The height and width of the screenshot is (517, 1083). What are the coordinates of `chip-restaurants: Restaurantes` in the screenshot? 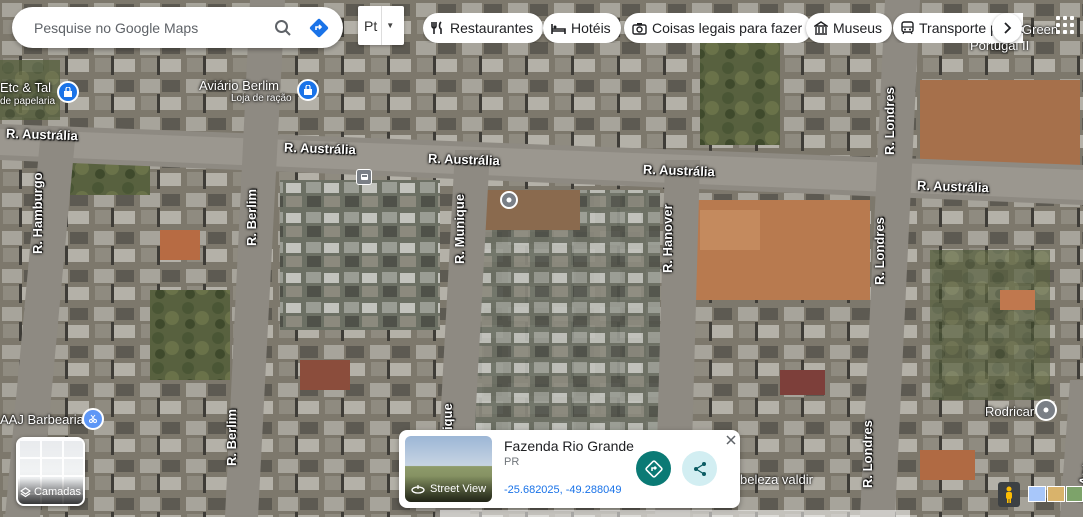 It's located at (483, 28).